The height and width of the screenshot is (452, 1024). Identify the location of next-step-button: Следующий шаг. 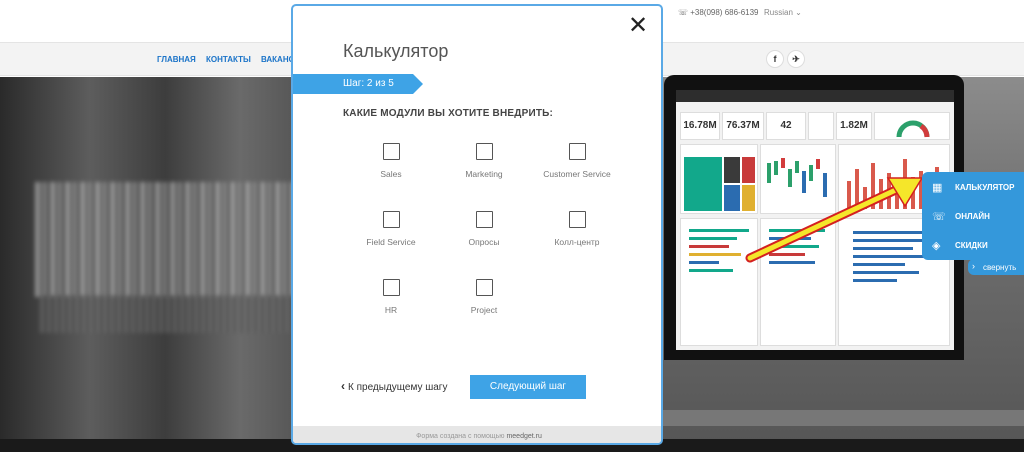
(528, 387).